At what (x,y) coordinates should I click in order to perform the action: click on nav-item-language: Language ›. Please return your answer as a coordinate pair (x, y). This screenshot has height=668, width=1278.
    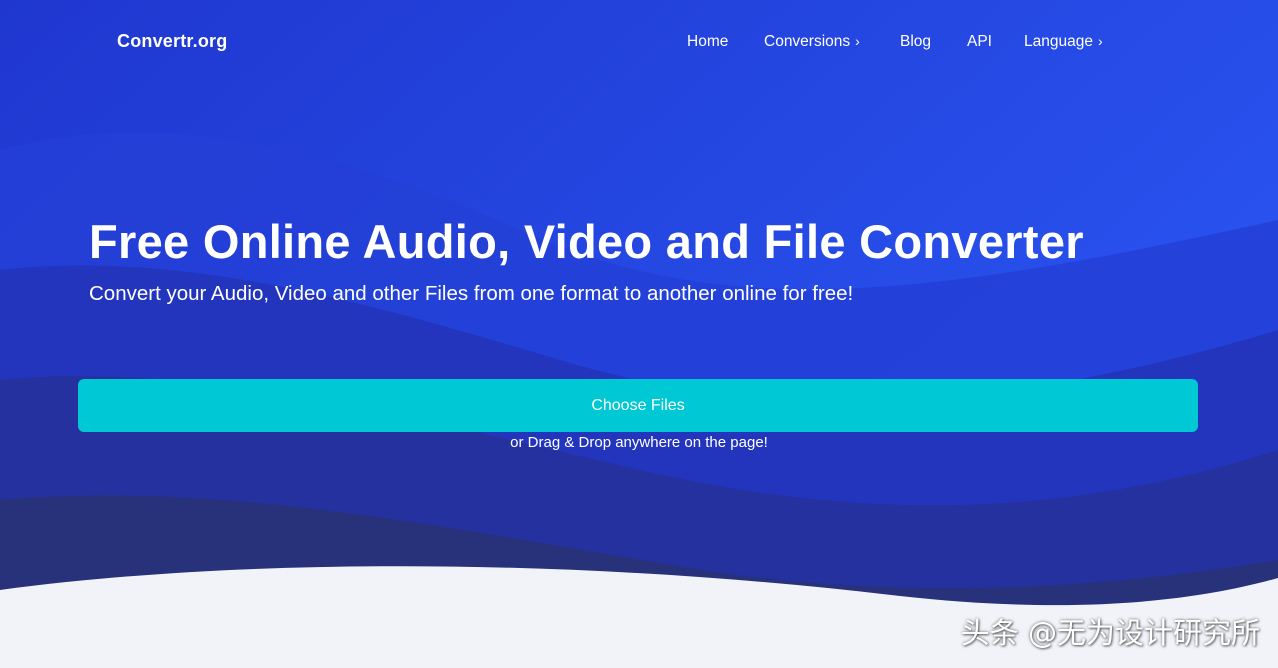
    Looking at the image, I should click on (1063, 42).